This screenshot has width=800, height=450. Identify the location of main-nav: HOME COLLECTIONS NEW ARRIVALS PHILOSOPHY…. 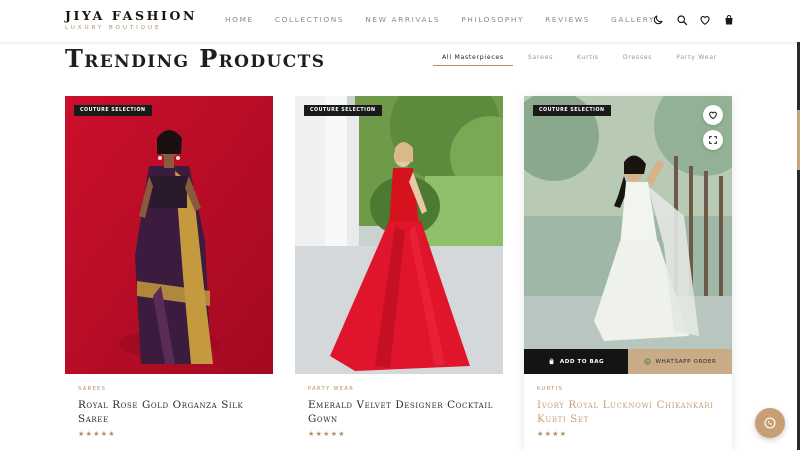
(450, 19).